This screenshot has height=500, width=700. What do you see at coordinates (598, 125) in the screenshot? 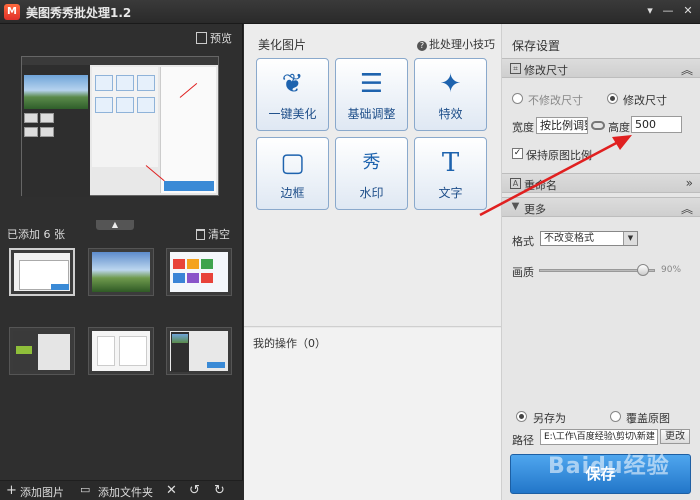
I see `link-icon` at bounding box center [598, 125].